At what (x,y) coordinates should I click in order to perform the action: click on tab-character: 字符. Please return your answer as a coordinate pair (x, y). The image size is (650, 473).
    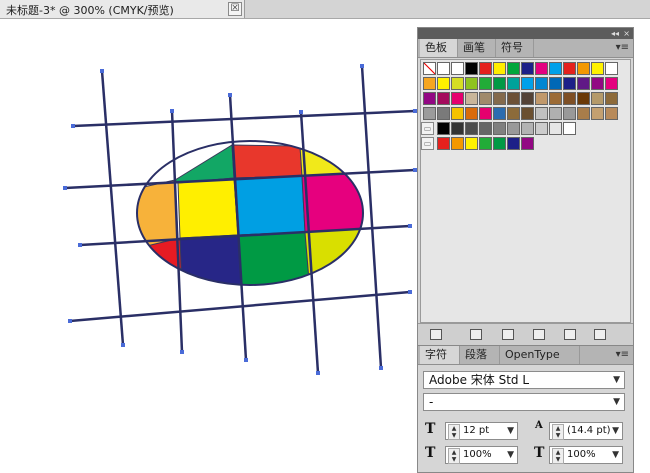
    Looking at the image, I should click on (440, 355).